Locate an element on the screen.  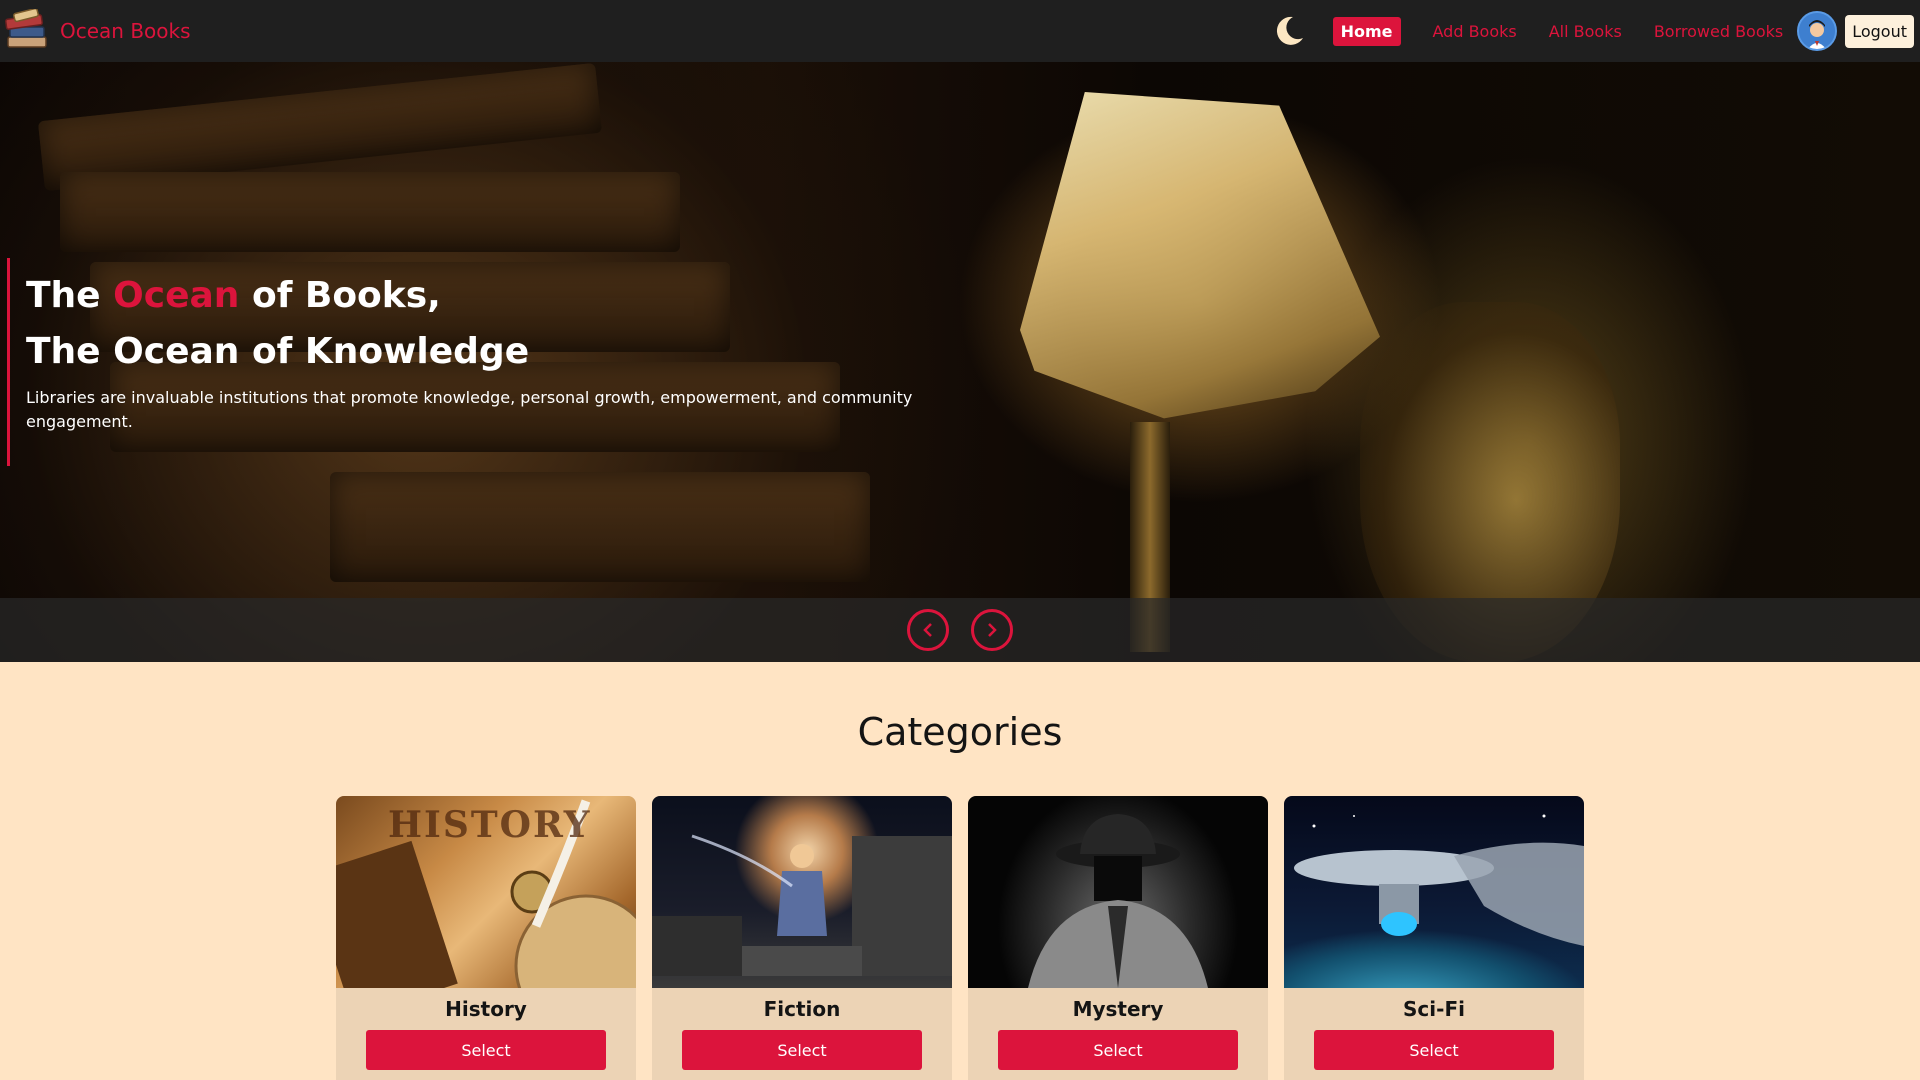
category-name: Fiction is located at coordinates (802, 1009).